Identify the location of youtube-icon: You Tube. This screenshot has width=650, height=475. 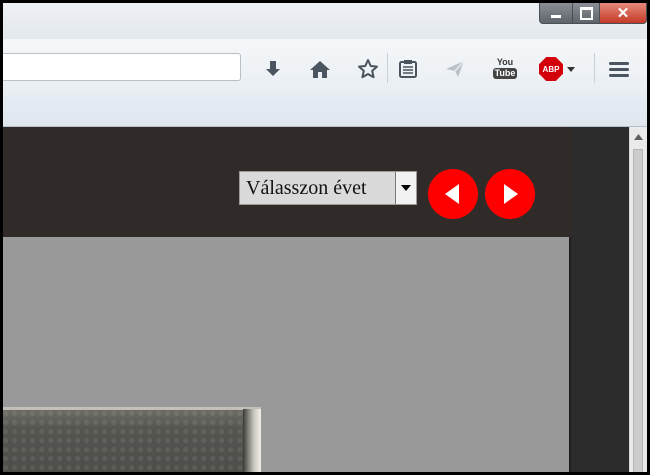
(505, 68).